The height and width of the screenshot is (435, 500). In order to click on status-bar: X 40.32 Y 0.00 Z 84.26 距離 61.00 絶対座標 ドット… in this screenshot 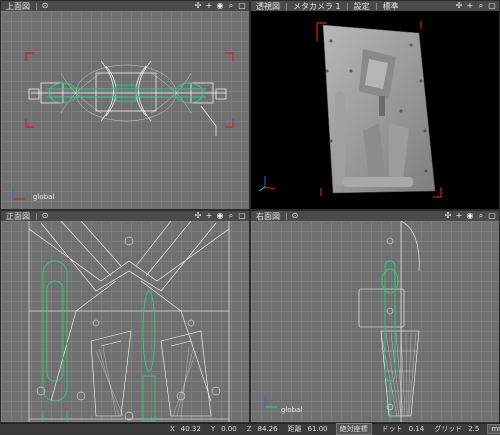, I will do `click(250, 428)`.